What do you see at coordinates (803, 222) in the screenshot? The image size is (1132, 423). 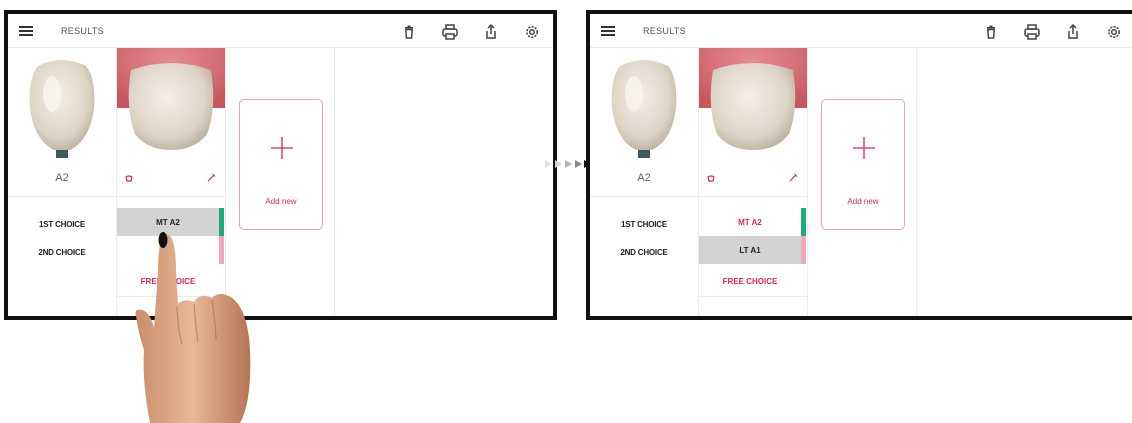 I see `first-choice-indicator` at bounding box center [803, 222].